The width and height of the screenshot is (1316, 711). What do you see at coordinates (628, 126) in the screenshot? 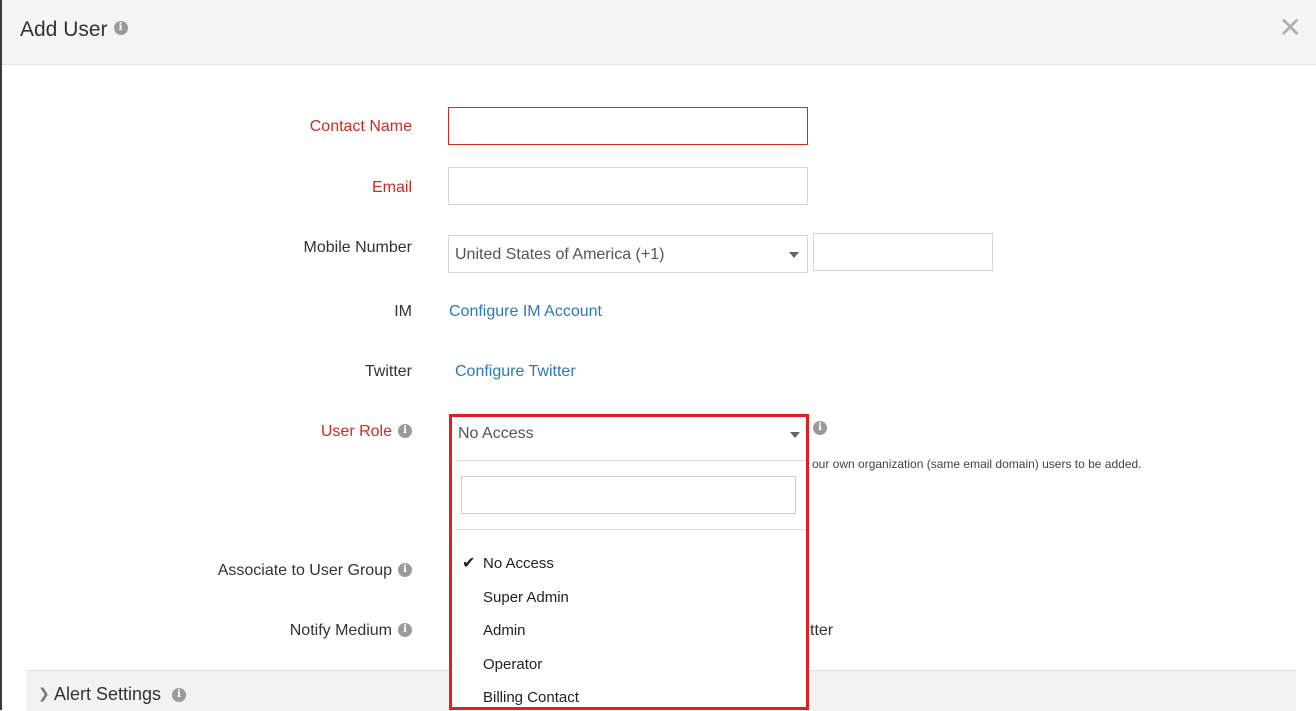
I see `contact-name-input` at bounding box center [628, 126].